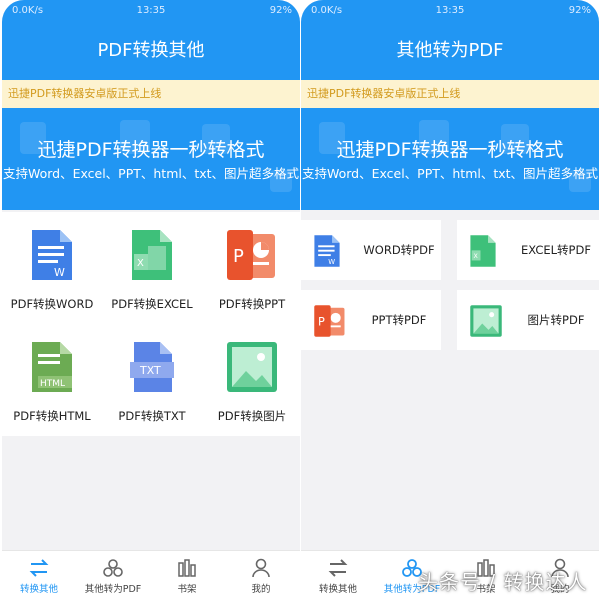 This screenshot has height=600, width=600. I want to click on pdf-to-txt-item: TXT PDF转换TXT, so click(152, 380).